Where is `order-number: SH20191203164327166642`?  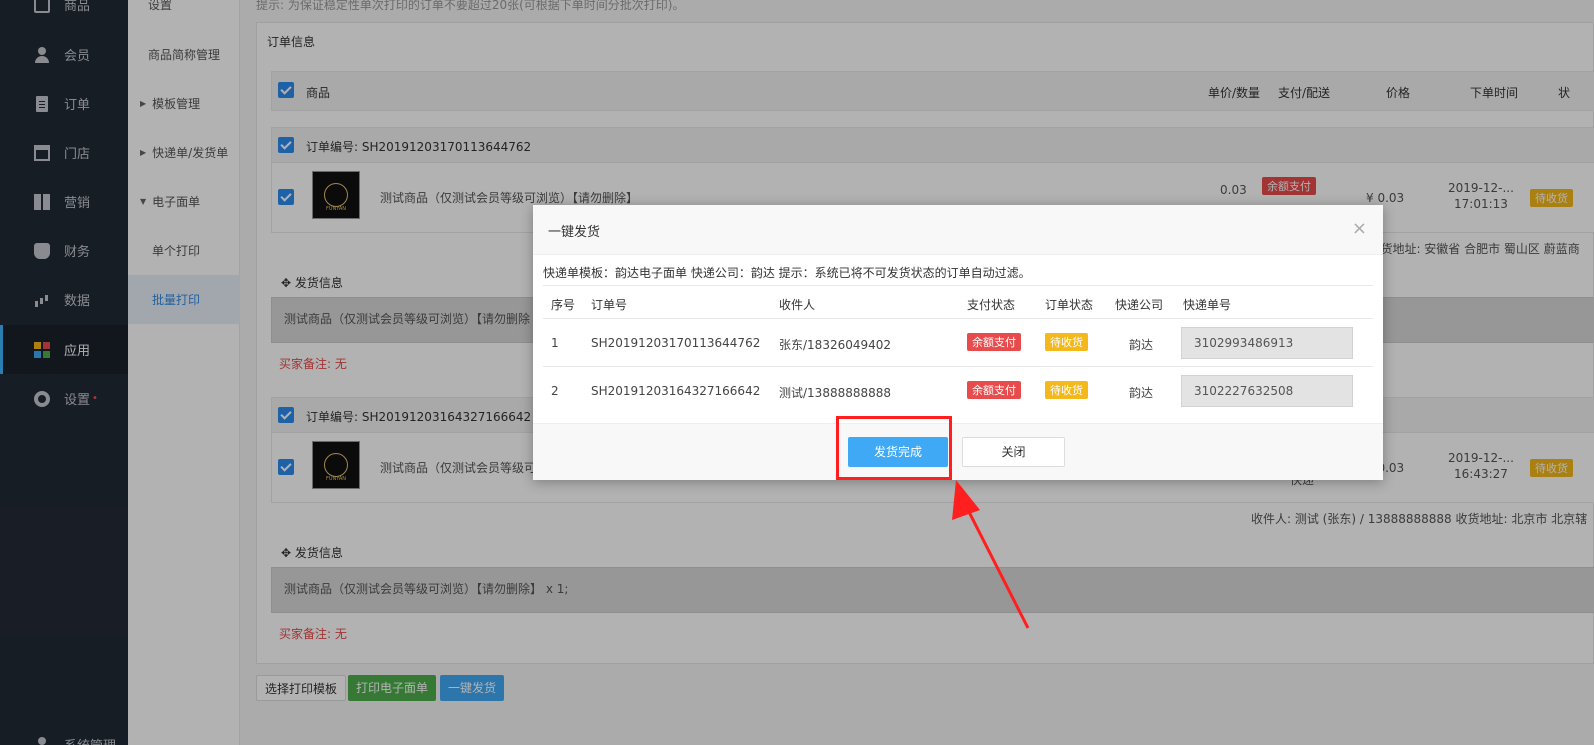
order-number: SH20191203164327166642 is located at coordinates (676, 391).